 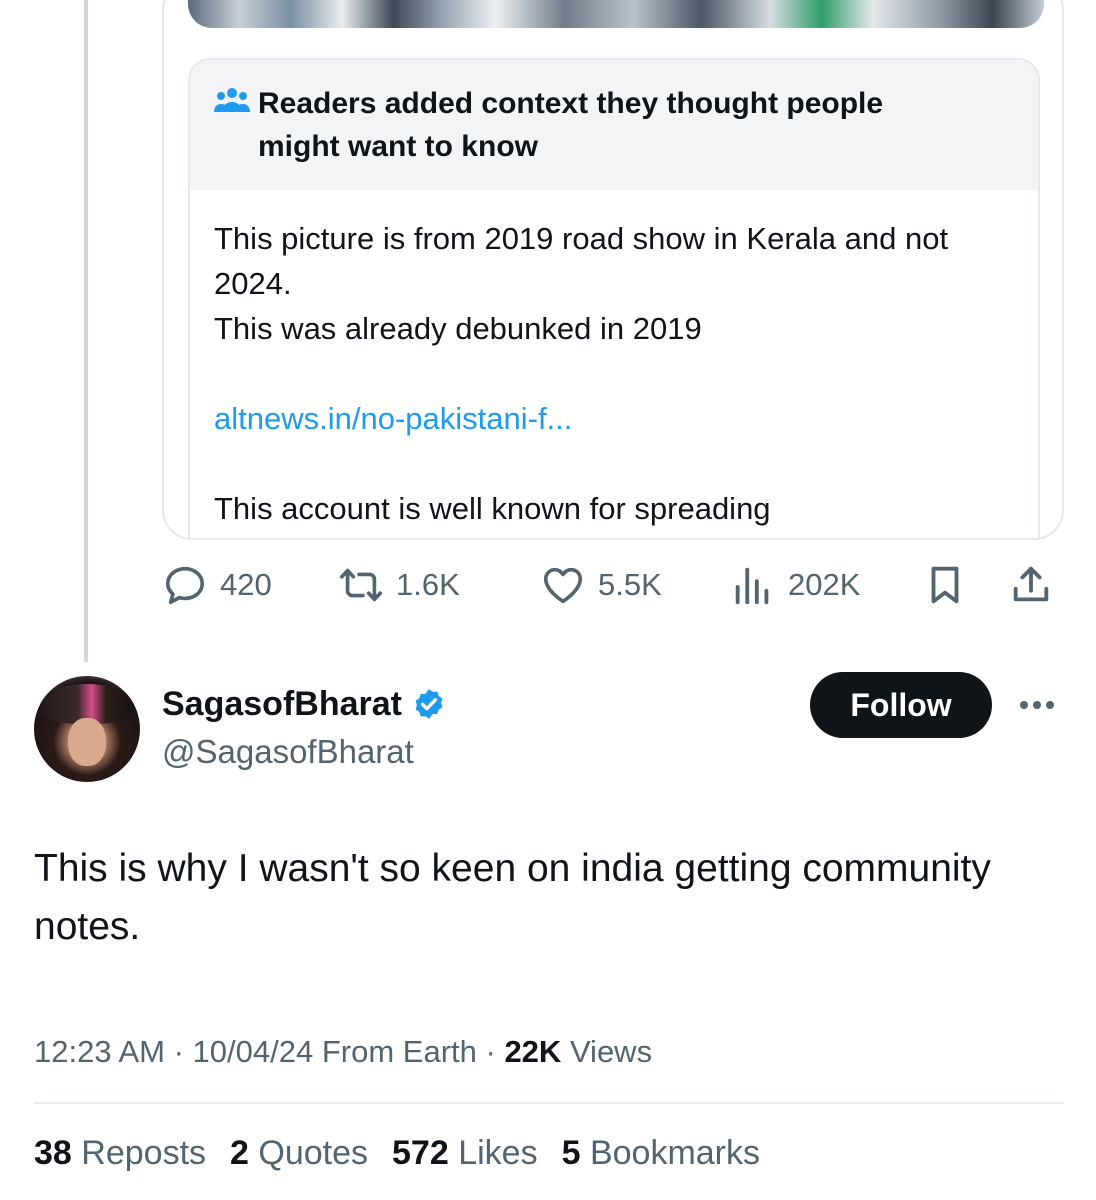 What do you see at coordinates (549, 728) in the screenshot?
I see `tweet-author: SagasofBharat @SagasofBharat Follow` at bounding box center [549, 728].